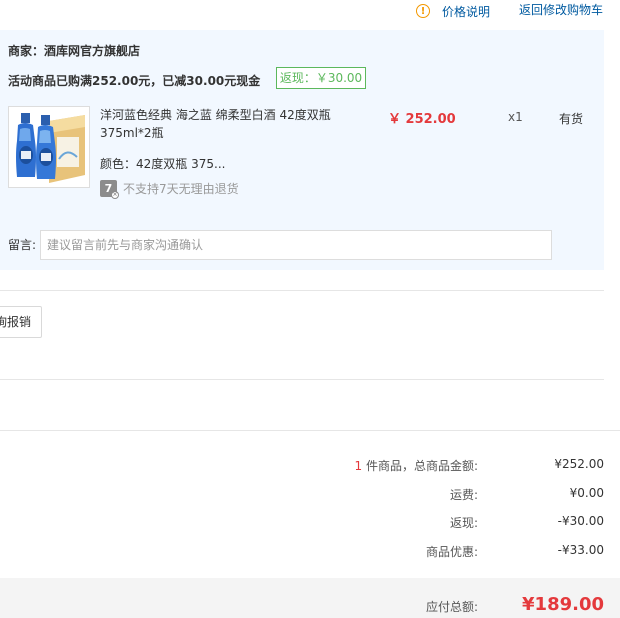  What do you see at coordinates (358, 466) in the screenshot?
I see `item-count: 1` at bounding box center [358, 466].